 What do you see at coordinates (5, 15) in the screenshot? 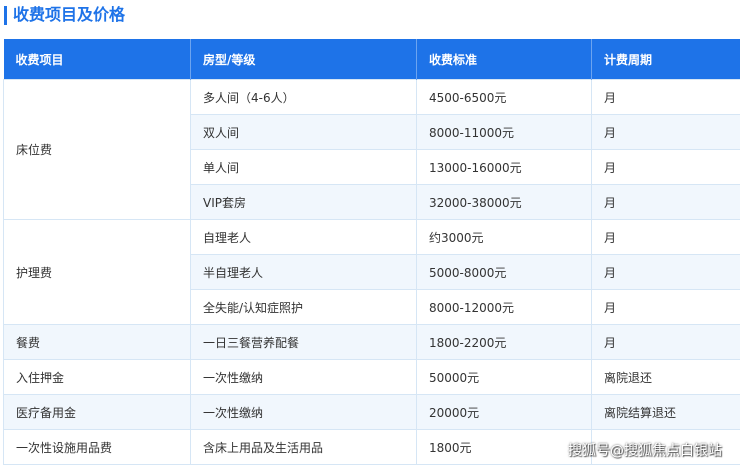
I see `section-accent-bar` at bounding box center [5, 15].